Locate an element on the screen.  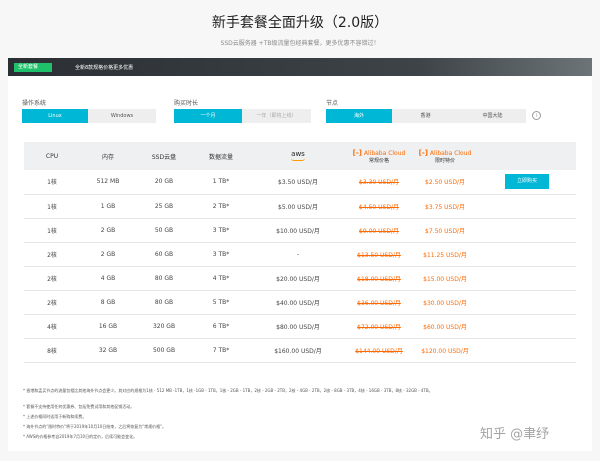
cell-memory: 16 GB is located at coordinates (108, 326).